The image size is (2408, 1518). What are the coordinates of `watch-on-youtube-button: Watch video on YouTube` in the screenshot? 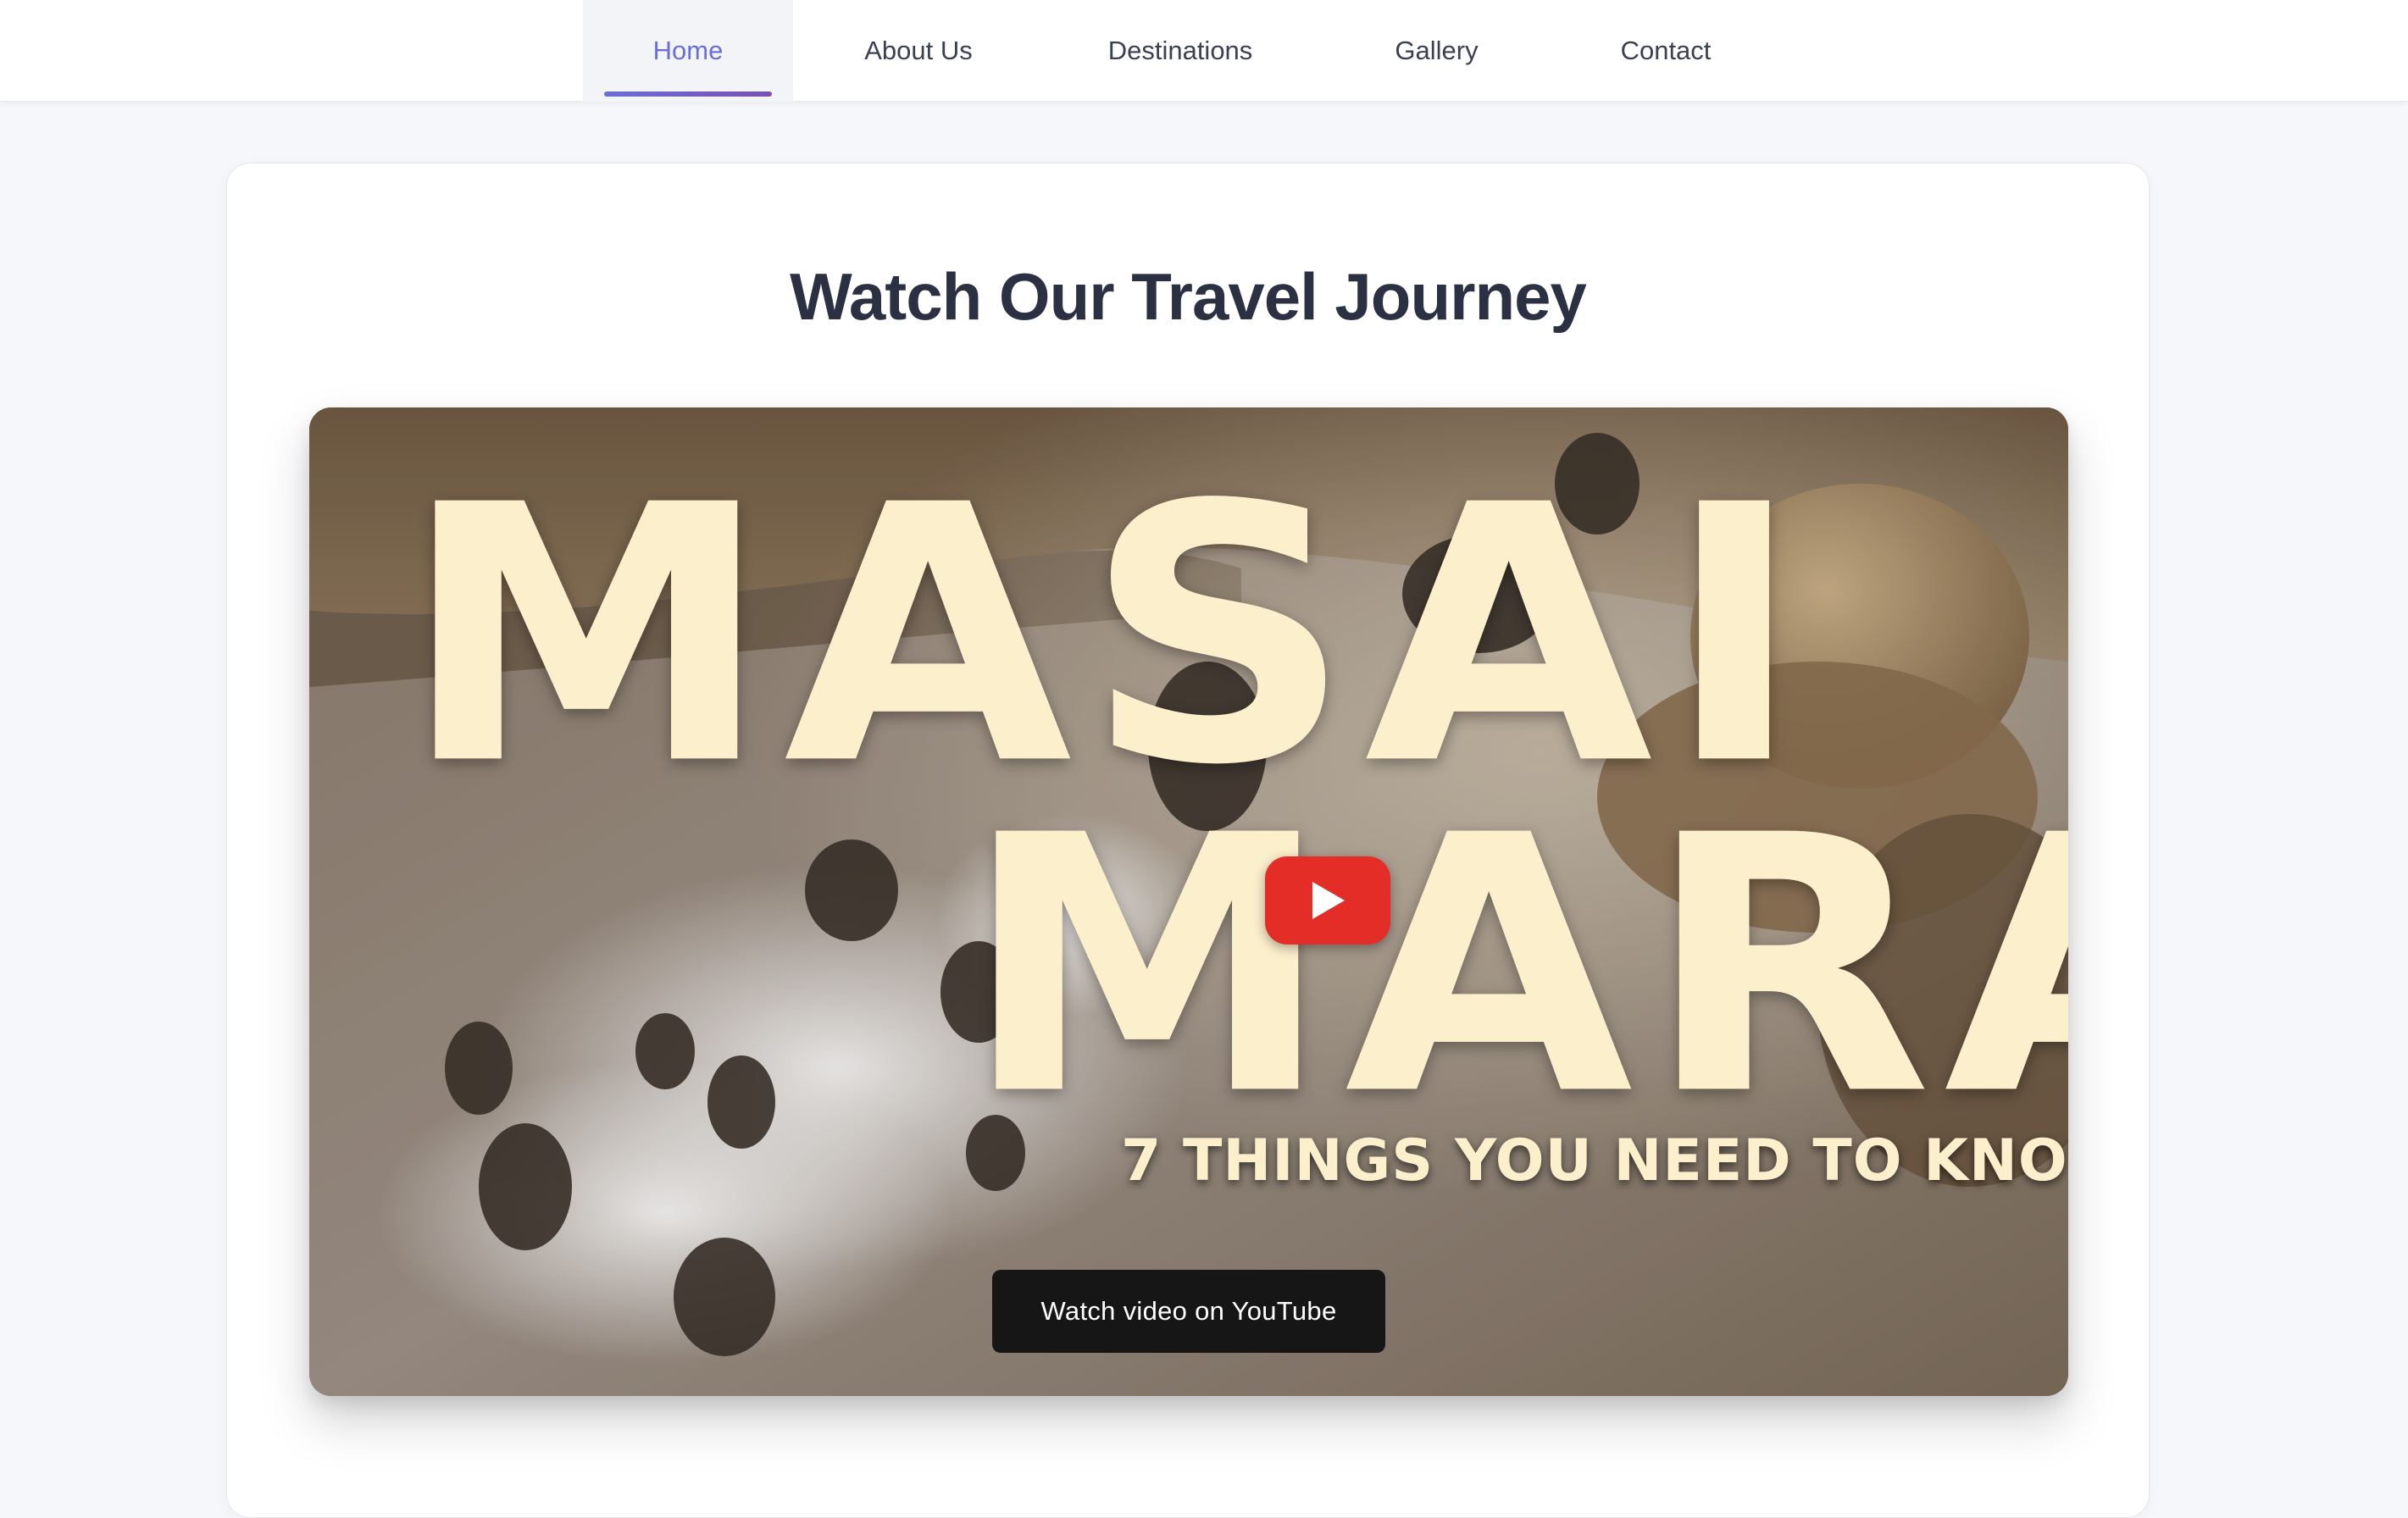 It's located at (1188, 1311).